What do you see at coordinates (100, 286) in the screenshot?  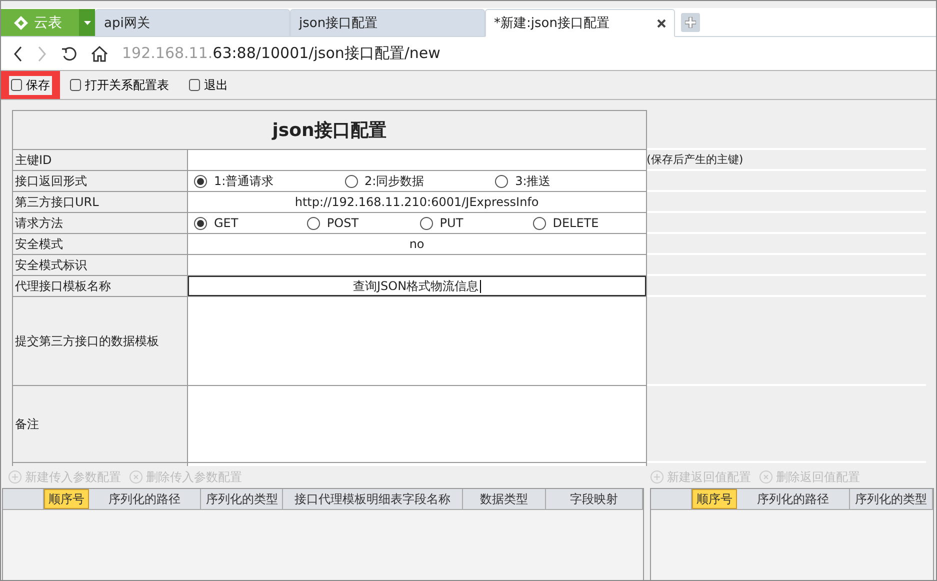 I see `field-label: 代理接口模板名称` at bounding box center [100, 286].